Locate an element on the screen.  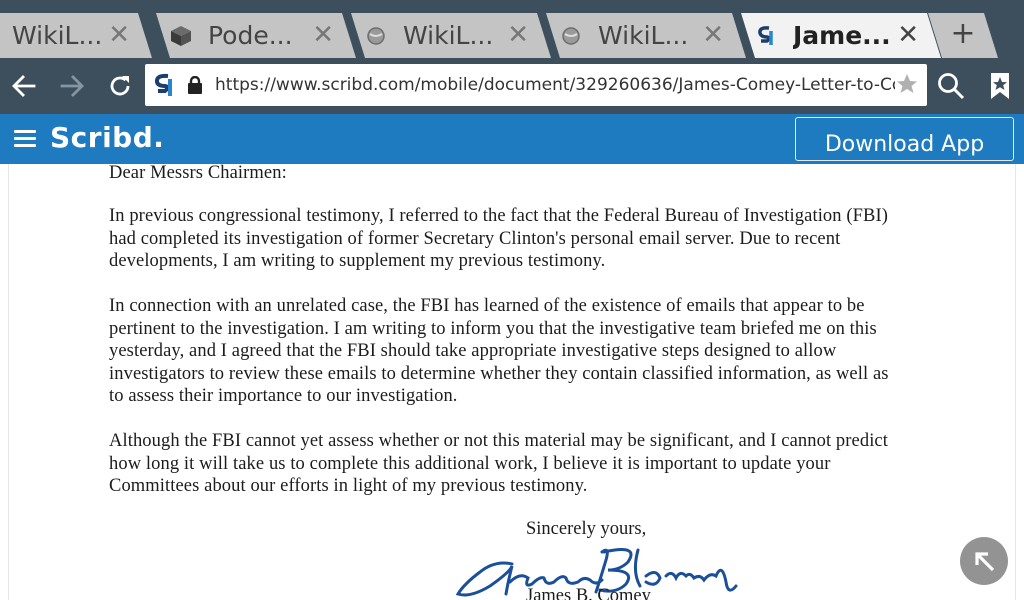
reload-button is located at coordinates (120, 86).